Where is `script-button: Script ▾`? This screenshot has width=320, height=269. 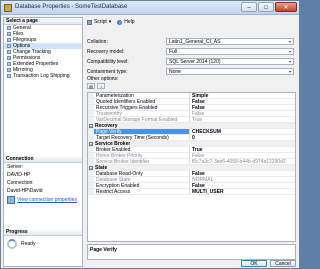 script-button: Script ▾ is located at coordinates (99, 22).